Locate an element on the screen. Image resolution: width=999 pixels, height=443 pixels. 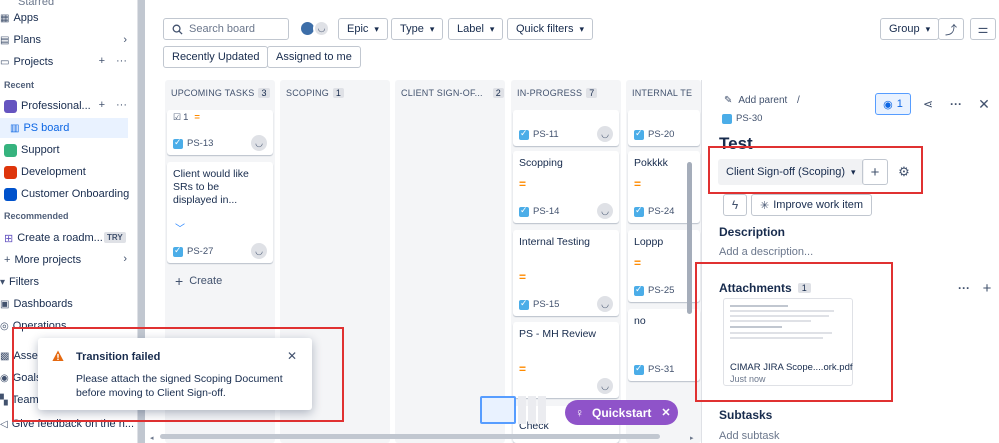
card-ps-15: Internal Testing = PS-15 ◡ is located at coordinates (566, 273).